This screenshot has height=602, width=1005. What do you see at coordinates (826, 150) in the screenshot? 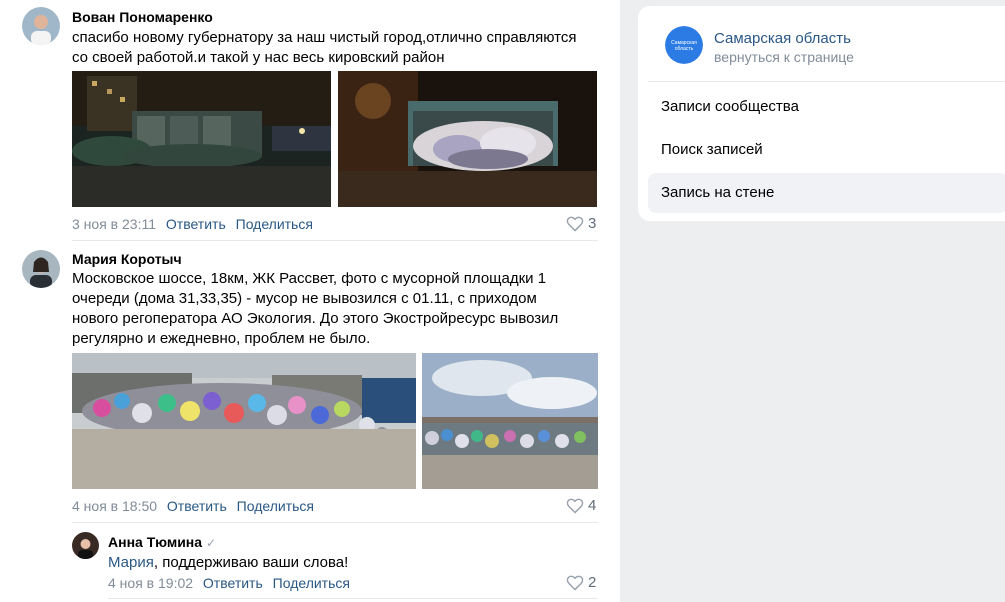
I see `menu-item-search-posts: Поиск записей` at bounding box center [826, 150].